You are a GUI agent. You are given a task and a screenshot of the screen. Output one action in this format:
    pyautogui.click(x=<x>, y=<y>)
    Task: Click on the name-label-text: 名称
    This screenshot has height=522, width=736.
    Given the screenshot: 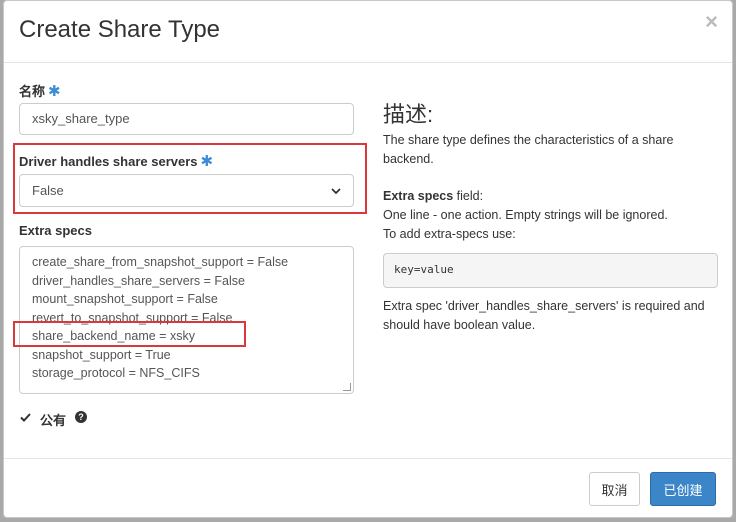 What is the action you would take?
    pyautogui.click(x=32, y=91)
    